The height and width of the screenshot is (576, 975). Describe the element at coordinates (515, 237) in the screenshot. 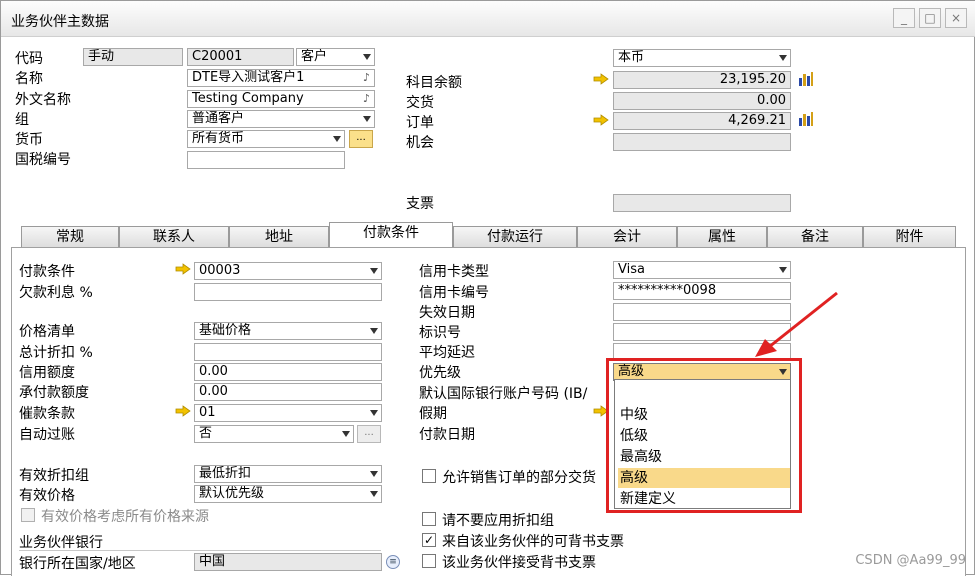

I see `tab-payment-run: 付款运行` at that location.